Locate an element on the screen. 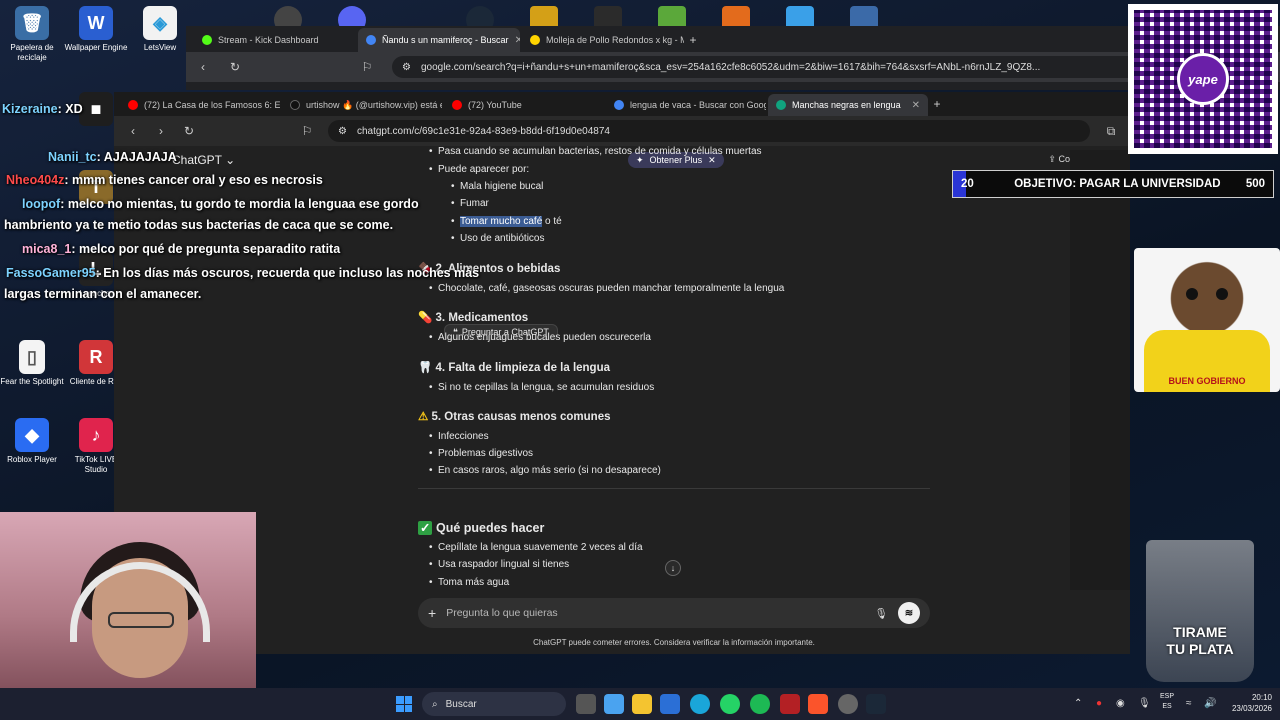 The width and height of the screenshot is (1280, 720). recycle-bin-icon: 🗑 is located at coordinates (32, 23).